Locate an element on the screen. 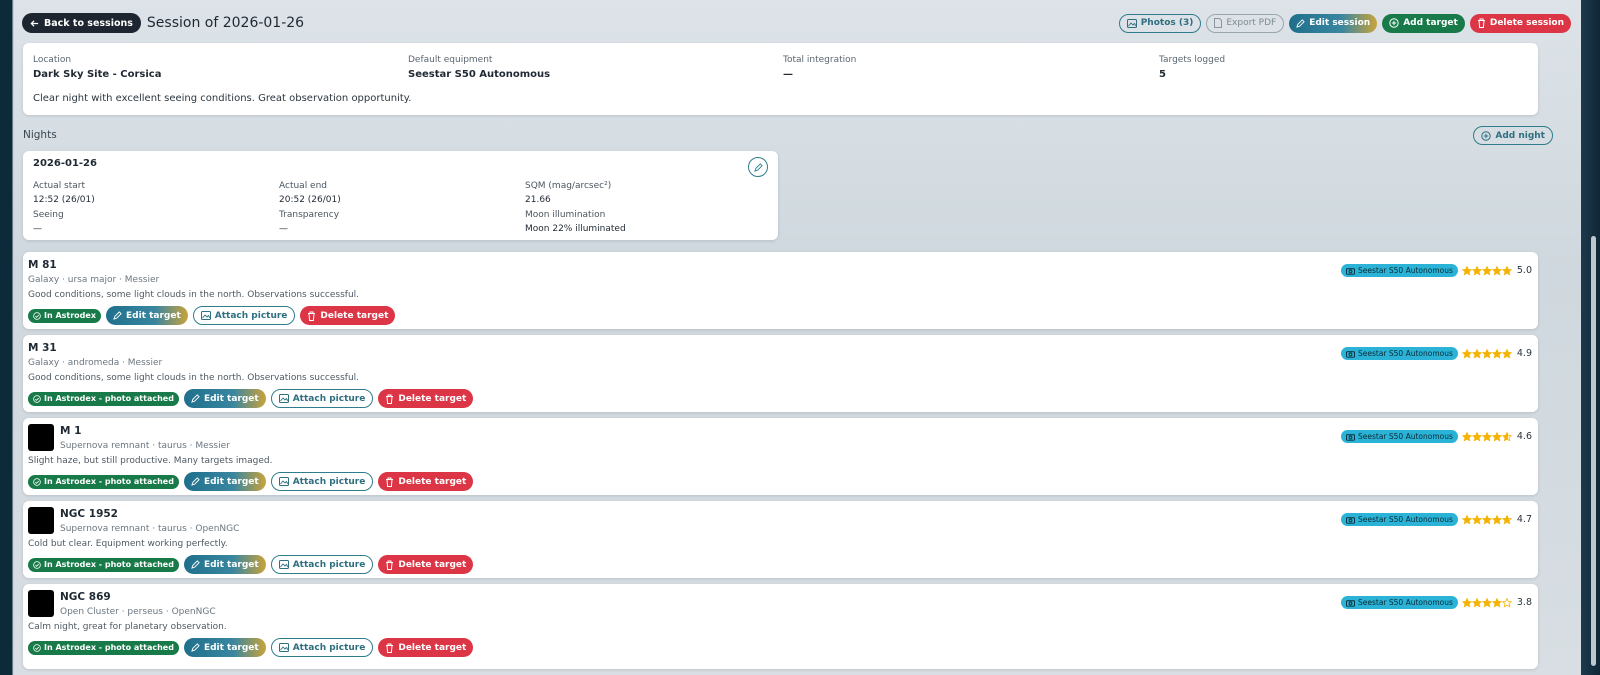 This screenshot has width=1600, height=675. seeing-label: Seeing is located at coordinates (48, 215).